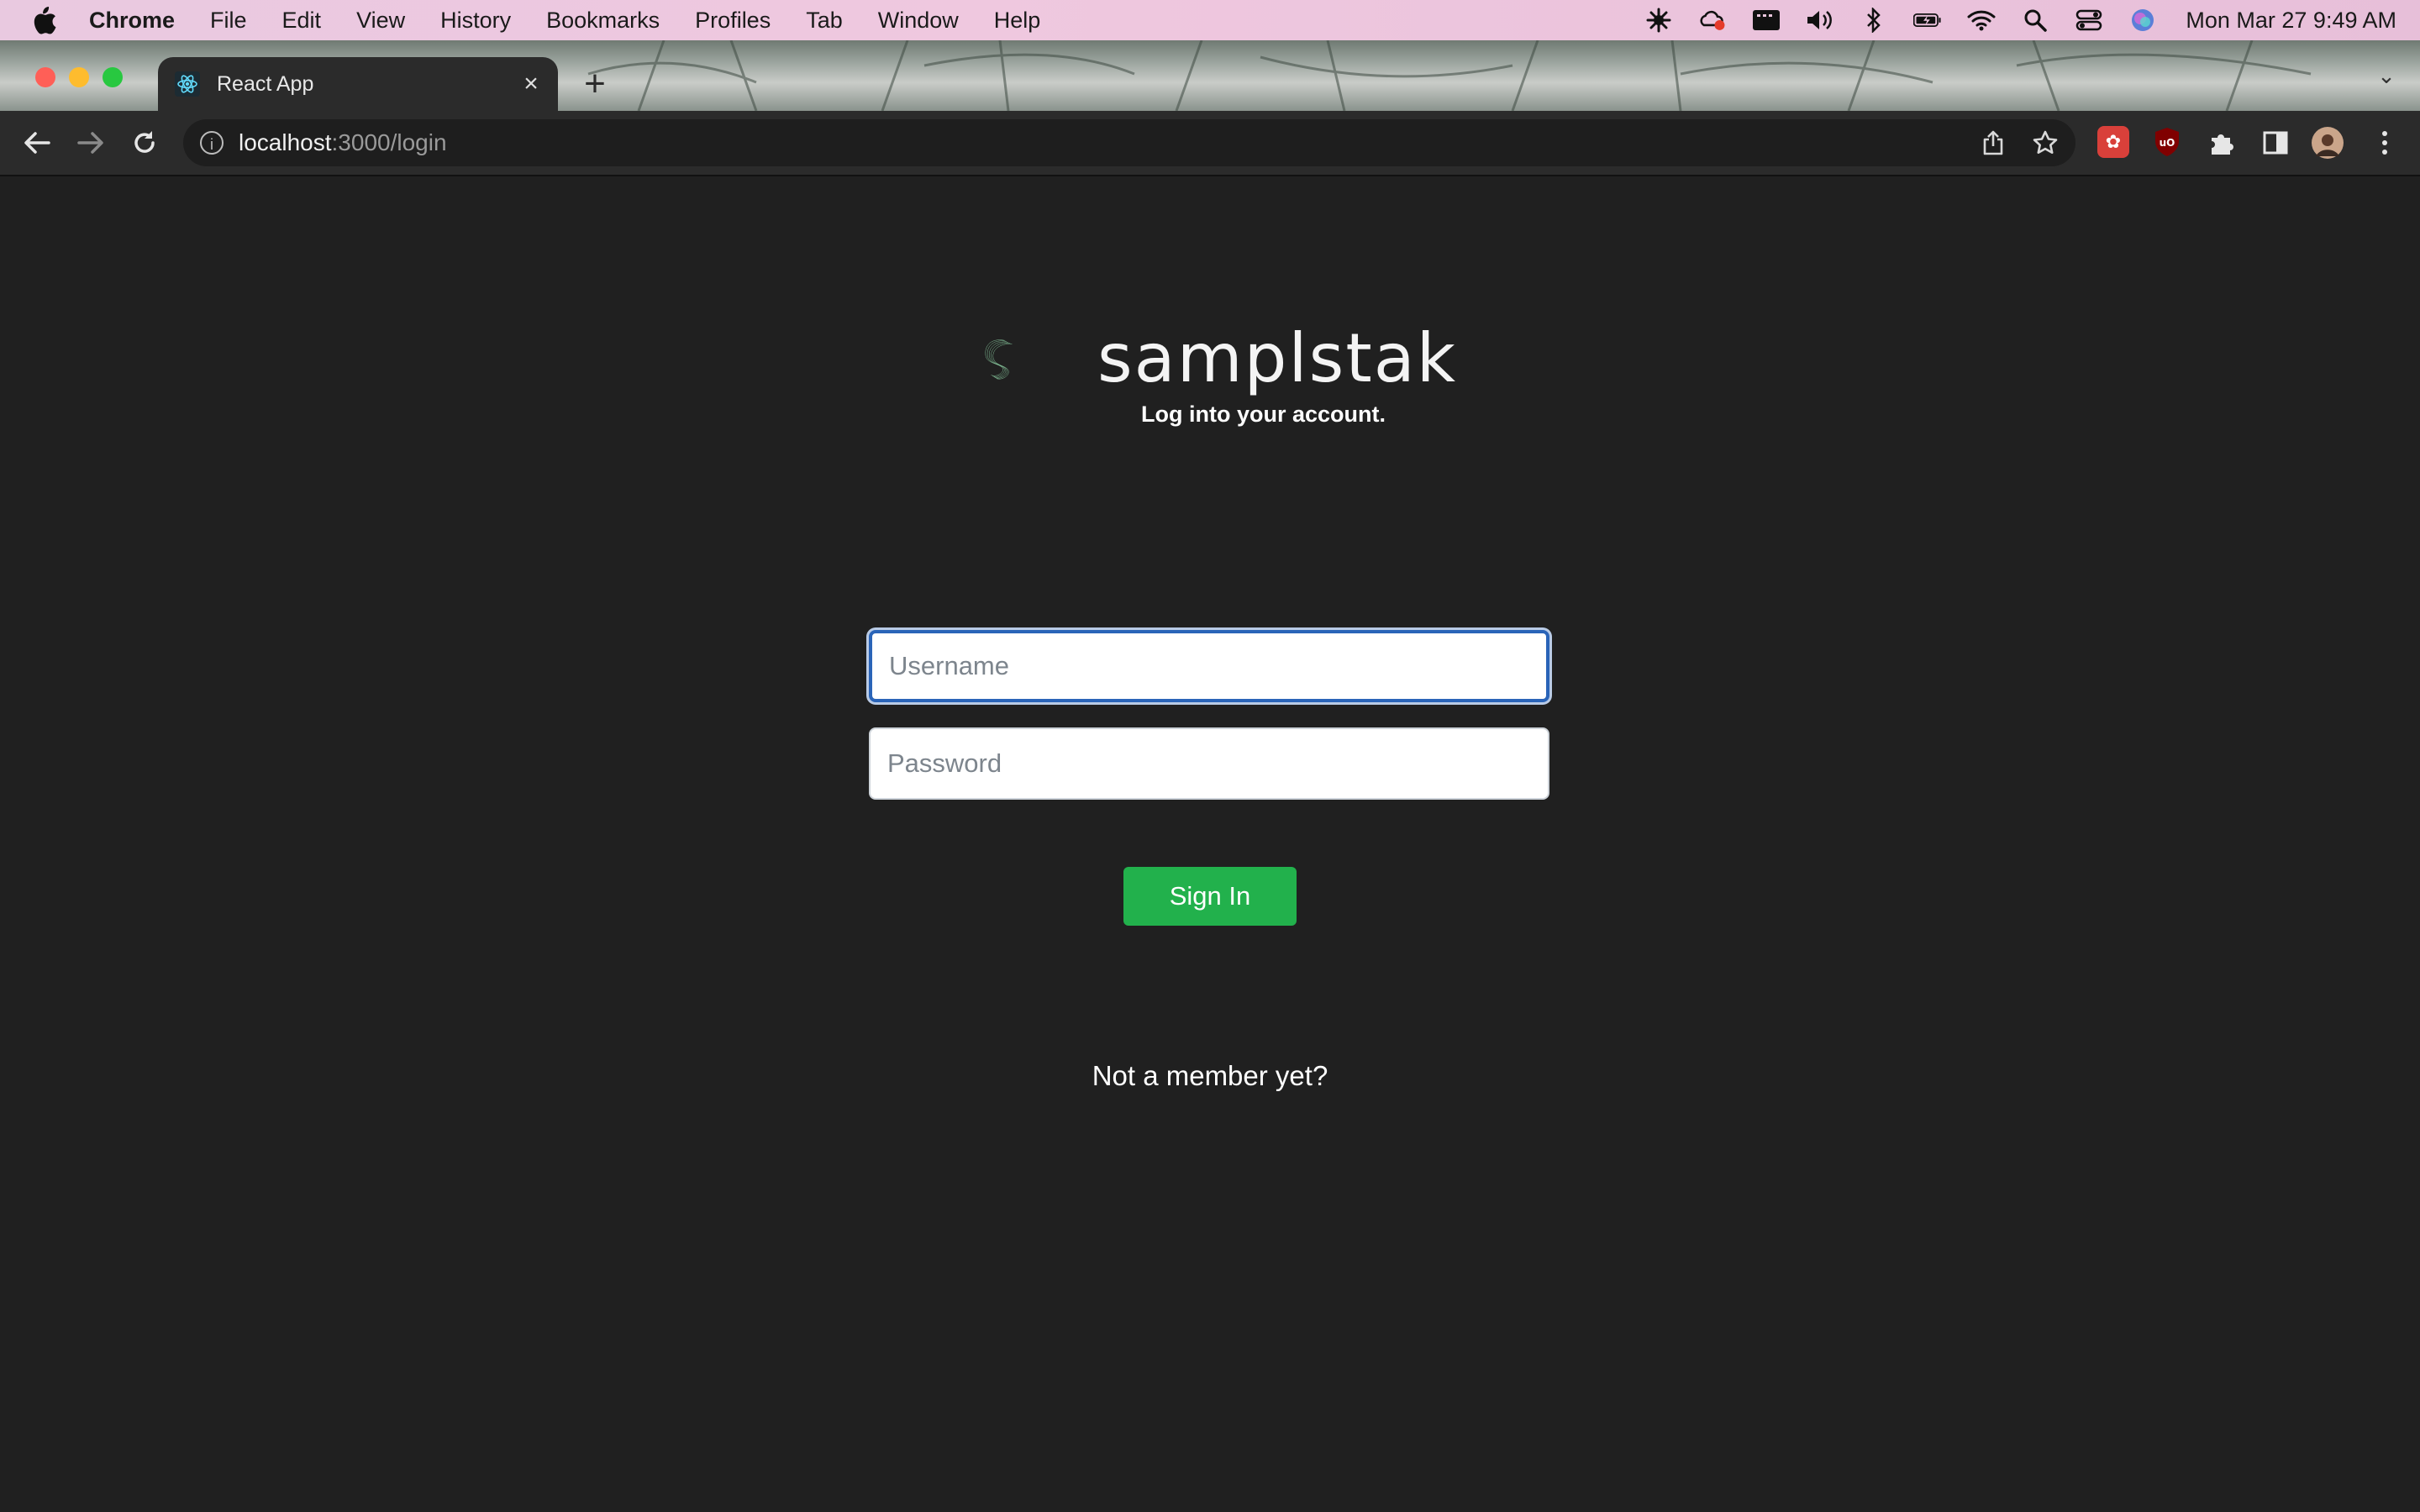 This screenshot has height=1512, width=2420. Describe the element at coordinates (733, 21) in the screenshot. I see `menu-profiles: Profiles` at that location.